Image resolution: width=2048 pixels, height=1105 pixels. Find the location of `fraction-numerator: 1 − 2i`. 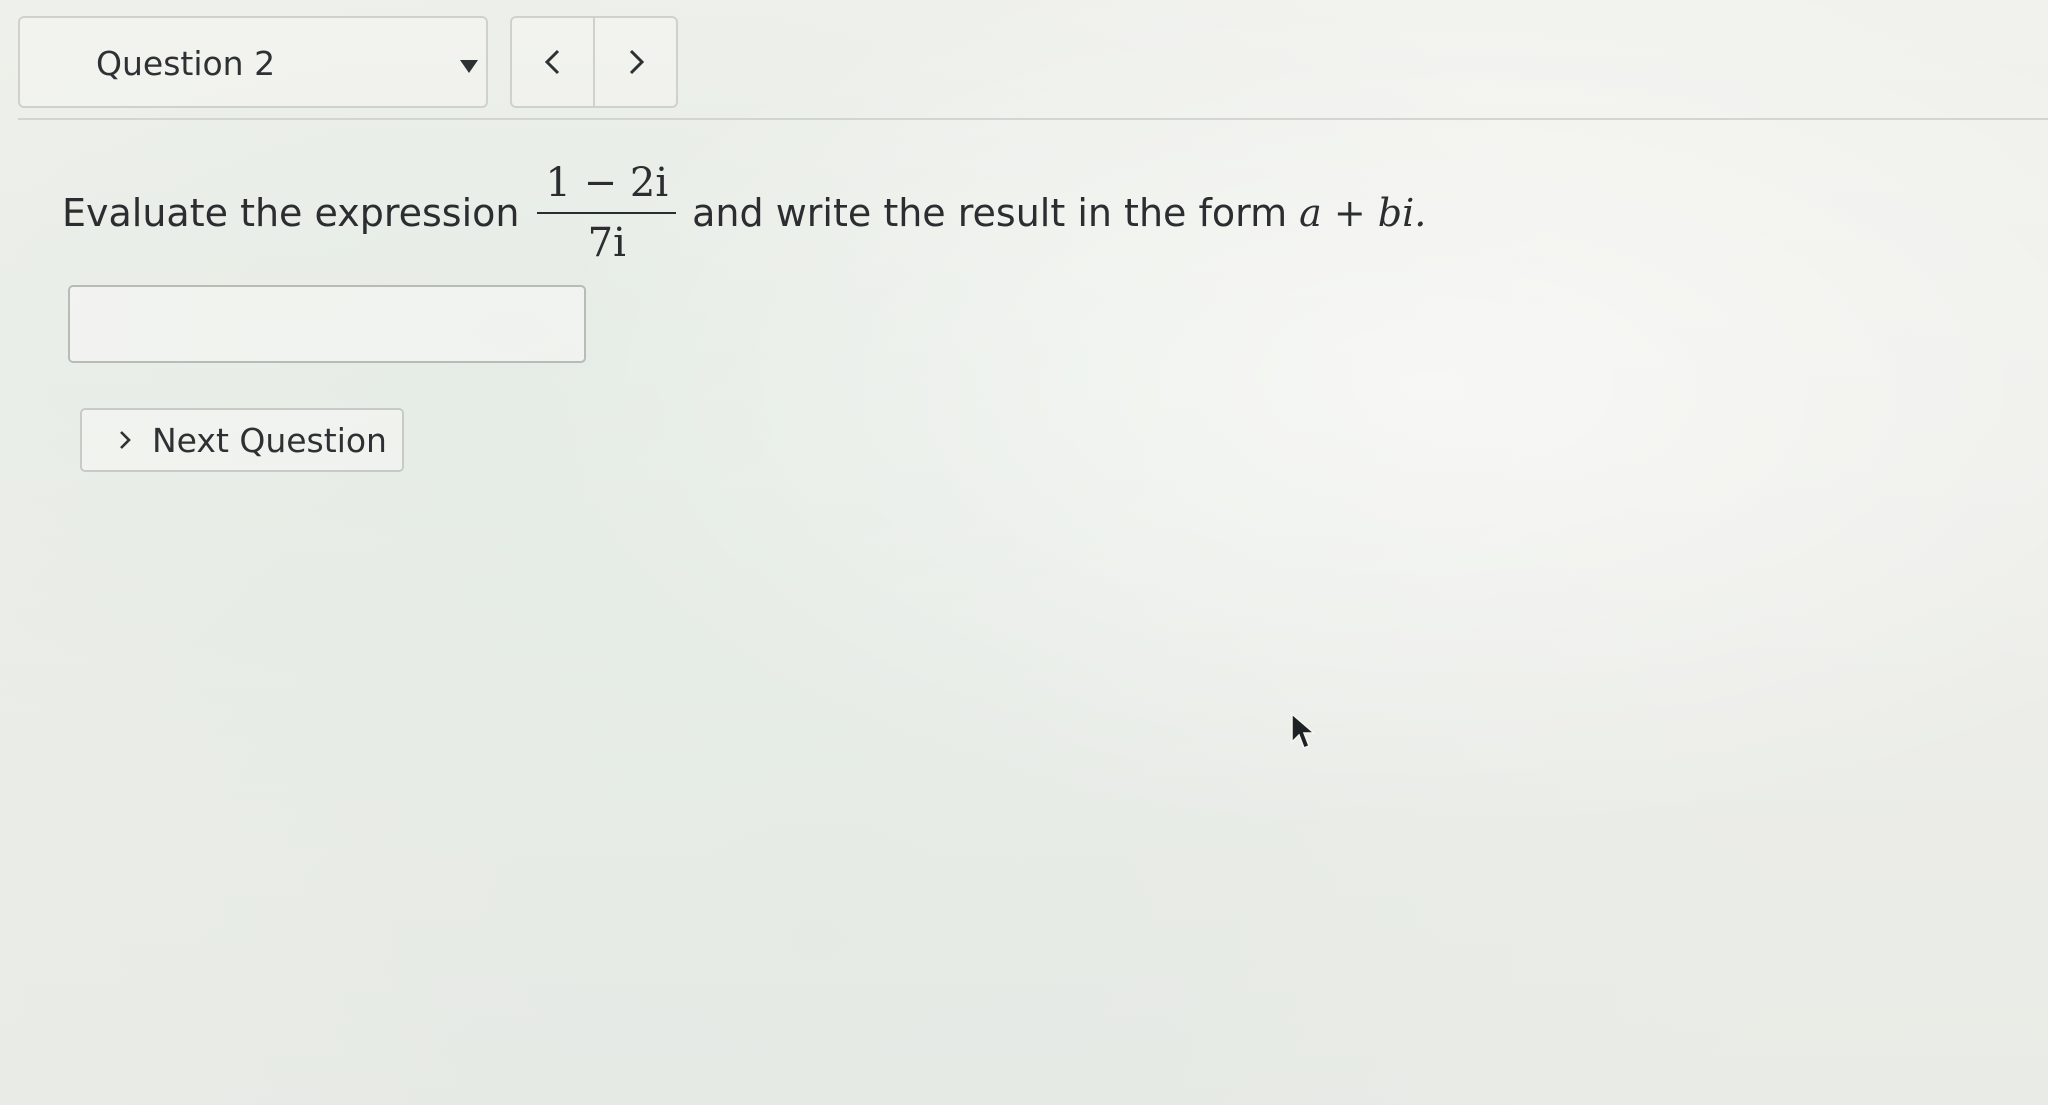

fraction-numerator: 1 − 2i is located at coordinates (607, 183).